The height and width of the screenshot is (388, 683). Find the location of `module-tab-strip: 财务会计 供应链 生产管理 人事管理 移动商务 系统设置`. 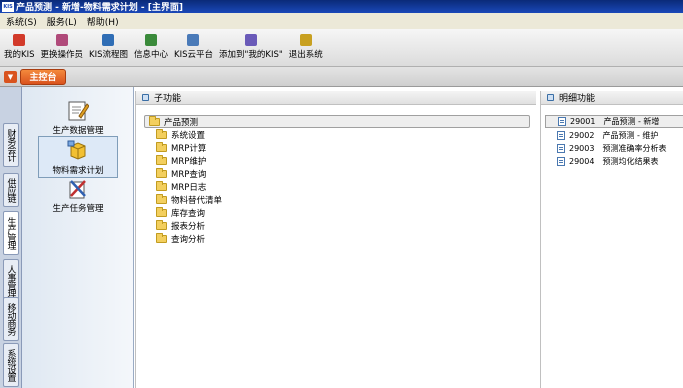

module-tab-strip: 财务会计 供应链 生产管理 人事管理 移动商务 系统设置 is located at coordinates (11, 237).